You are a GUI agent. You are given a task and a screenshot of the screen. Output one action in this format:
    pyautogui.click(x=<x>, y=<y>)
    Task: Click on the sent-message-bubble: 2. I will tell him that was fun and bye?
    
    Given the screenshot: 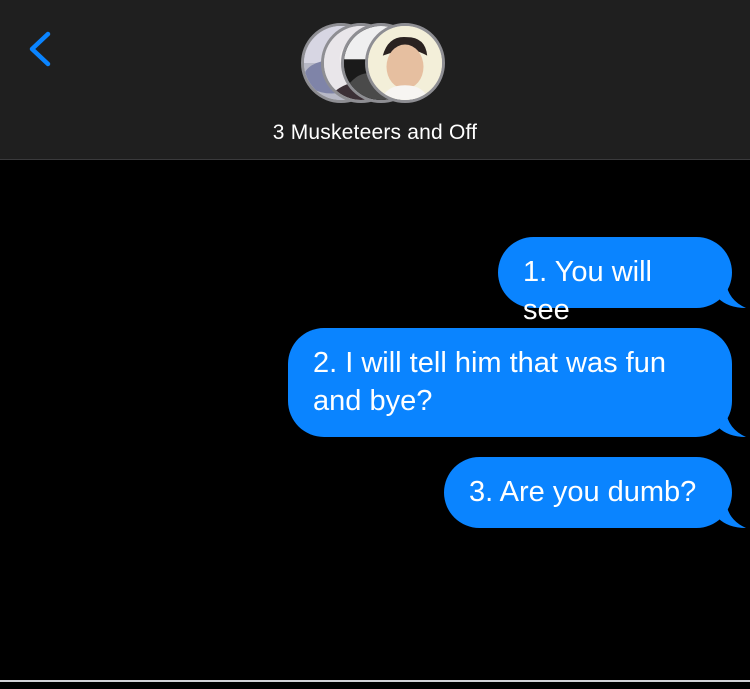 What is the action you would take?
    pyautogui.click(x=517, y=382)
    